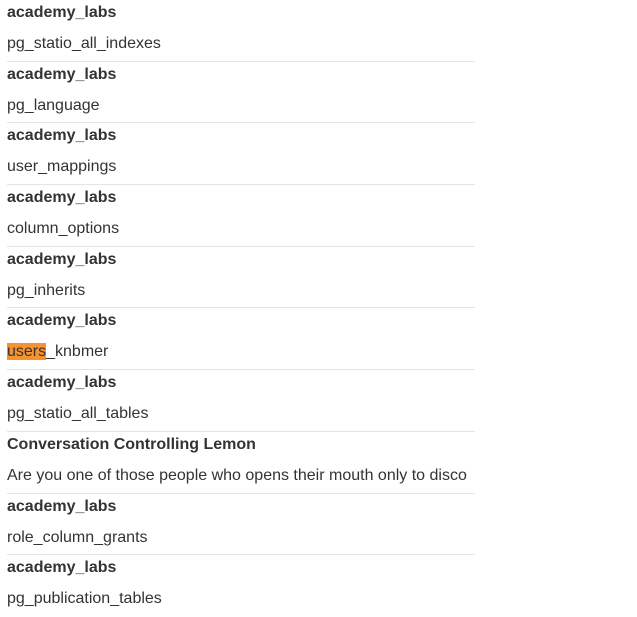 Image resolution: width=637 pixels, height=617 pixels. What do you see at coordinates (241, 216) in the screenshot?
I see `result-item: academy_labs column_options` at bounding box center [241, 216].